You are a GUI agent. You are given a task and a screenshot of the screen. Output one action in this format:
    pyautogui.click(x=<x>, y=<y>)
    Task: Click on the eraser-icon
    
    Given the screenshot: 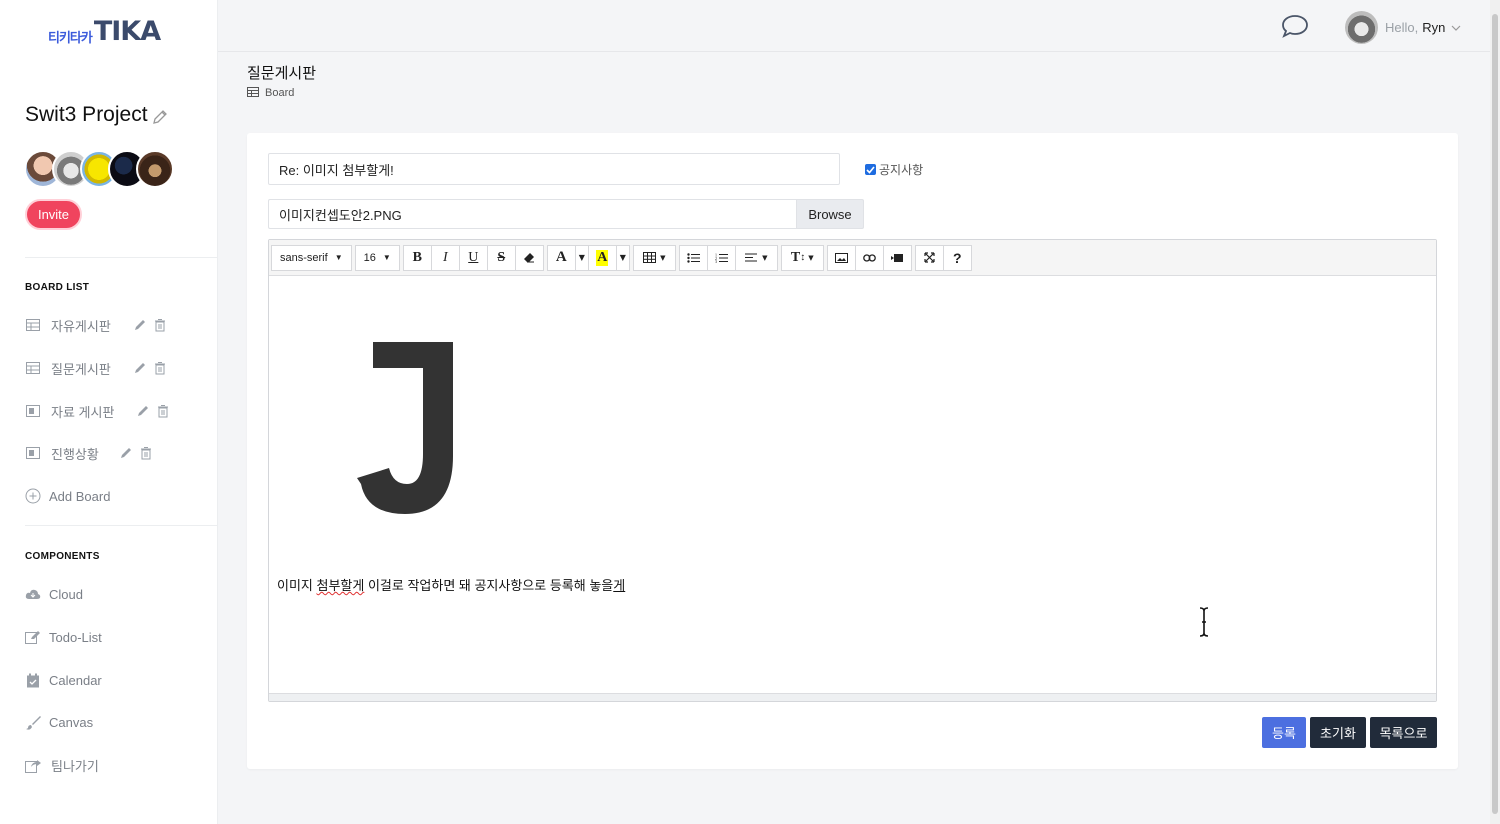 What is the action you would take?
    pyautogui.click(x=529, y=257)
    